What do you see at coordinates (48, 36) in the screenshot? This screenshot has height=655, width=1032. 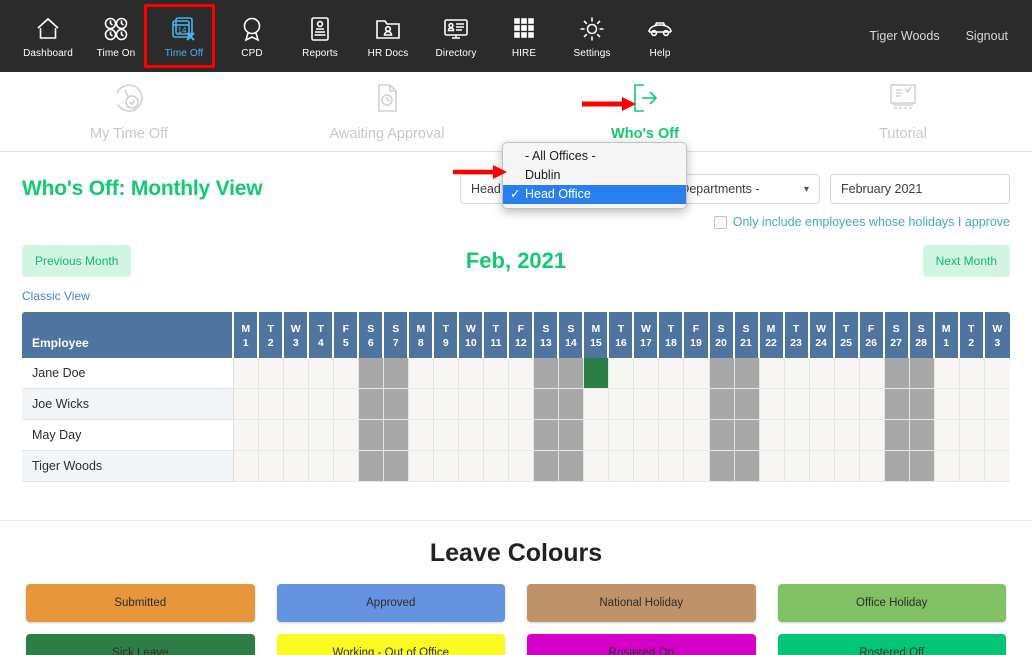 I see `nav-item-dashboard: Dashboard` at bounding box center [48, 36].